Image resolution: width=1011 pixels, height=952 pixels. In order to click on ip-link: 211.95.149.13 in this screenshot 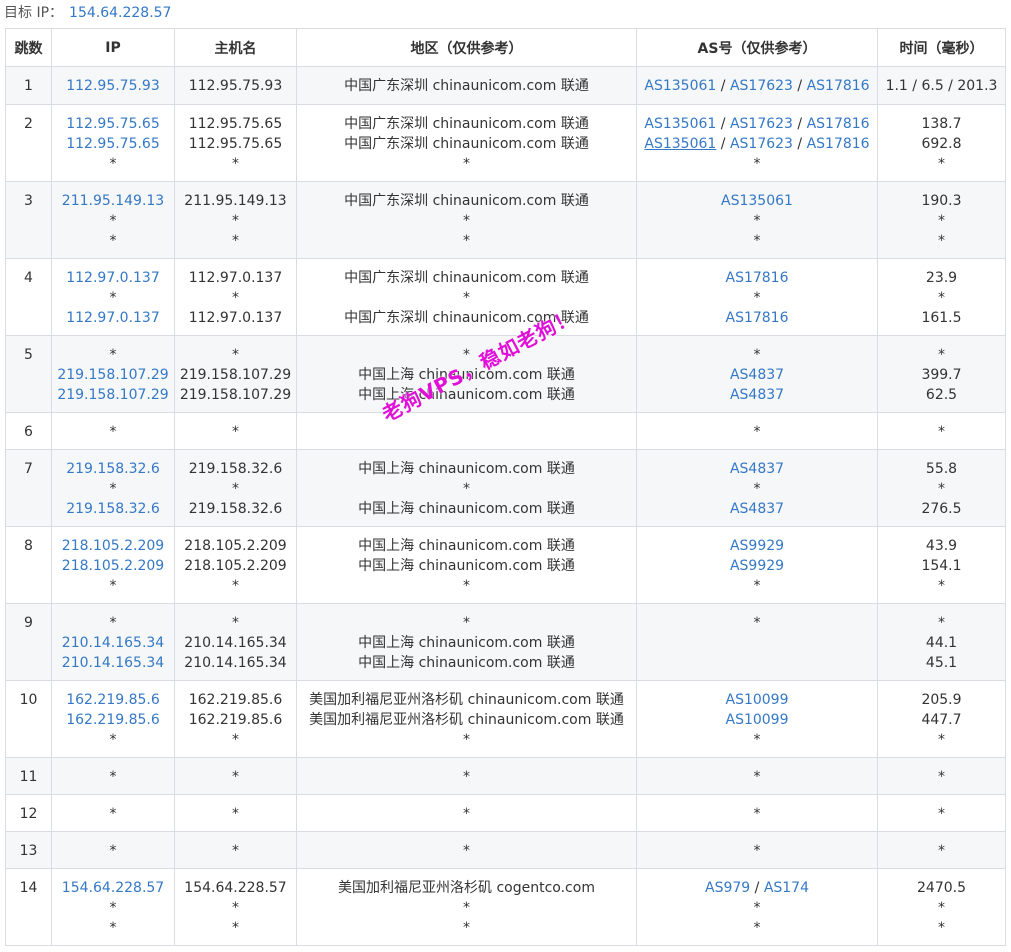, I will do `click(113, 201)`.